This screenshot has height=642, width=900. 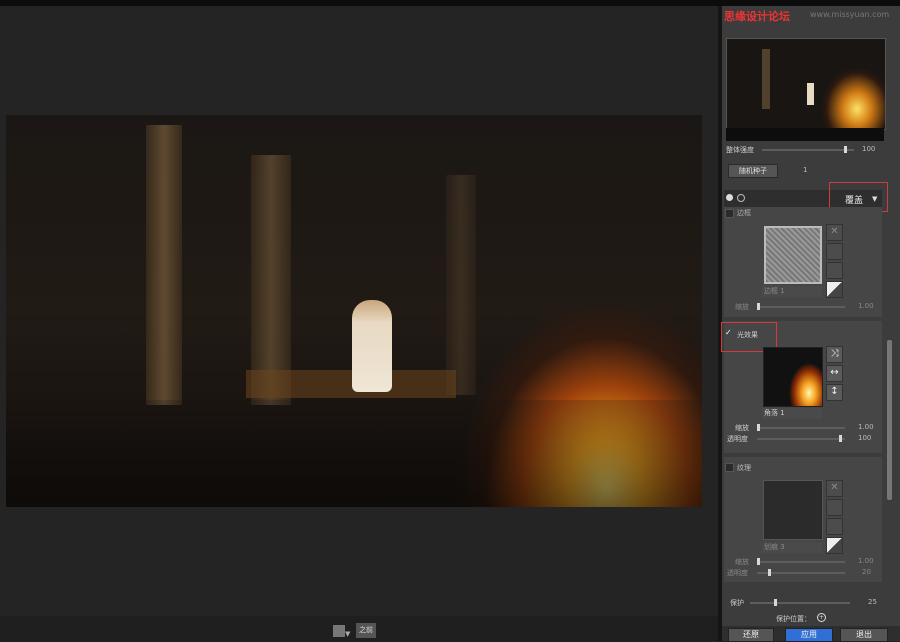 I want to click on light-scale-value: 1.00, so click(x=866, y=427).